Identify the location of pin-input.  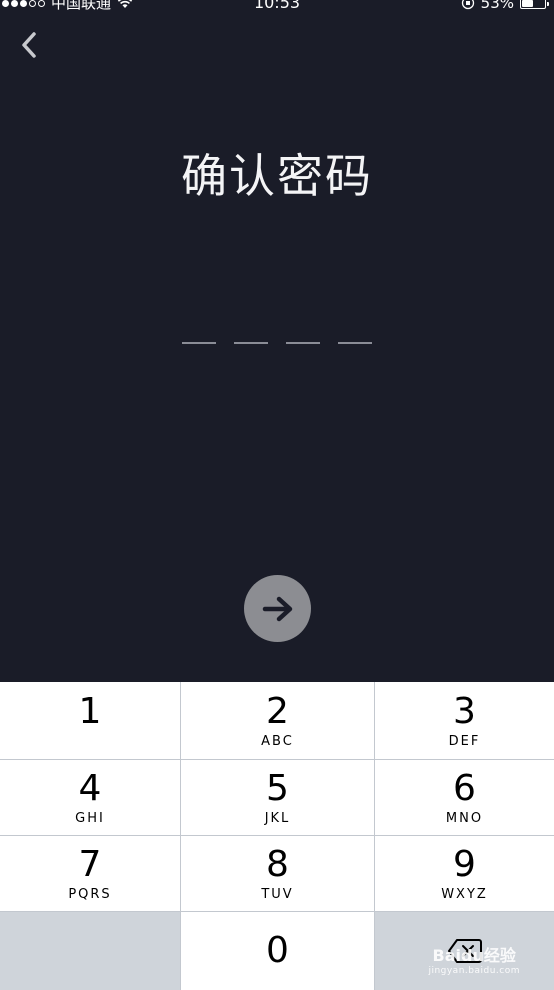
(277, 343).